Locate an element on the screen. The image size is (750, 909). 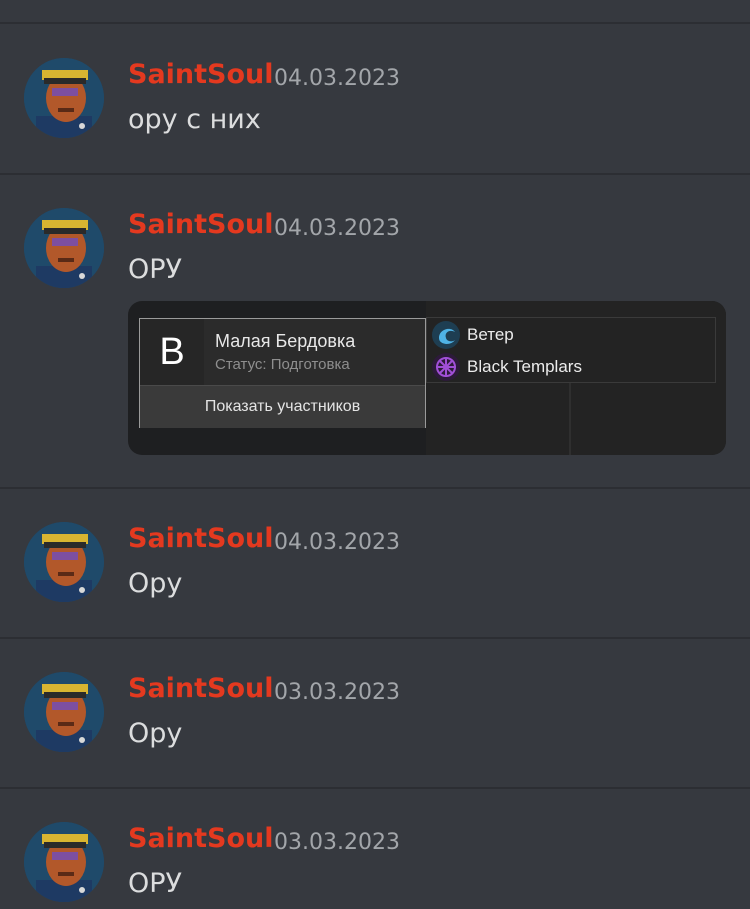
show-participants-button: Показать участников is located at coordinates (282, 406).